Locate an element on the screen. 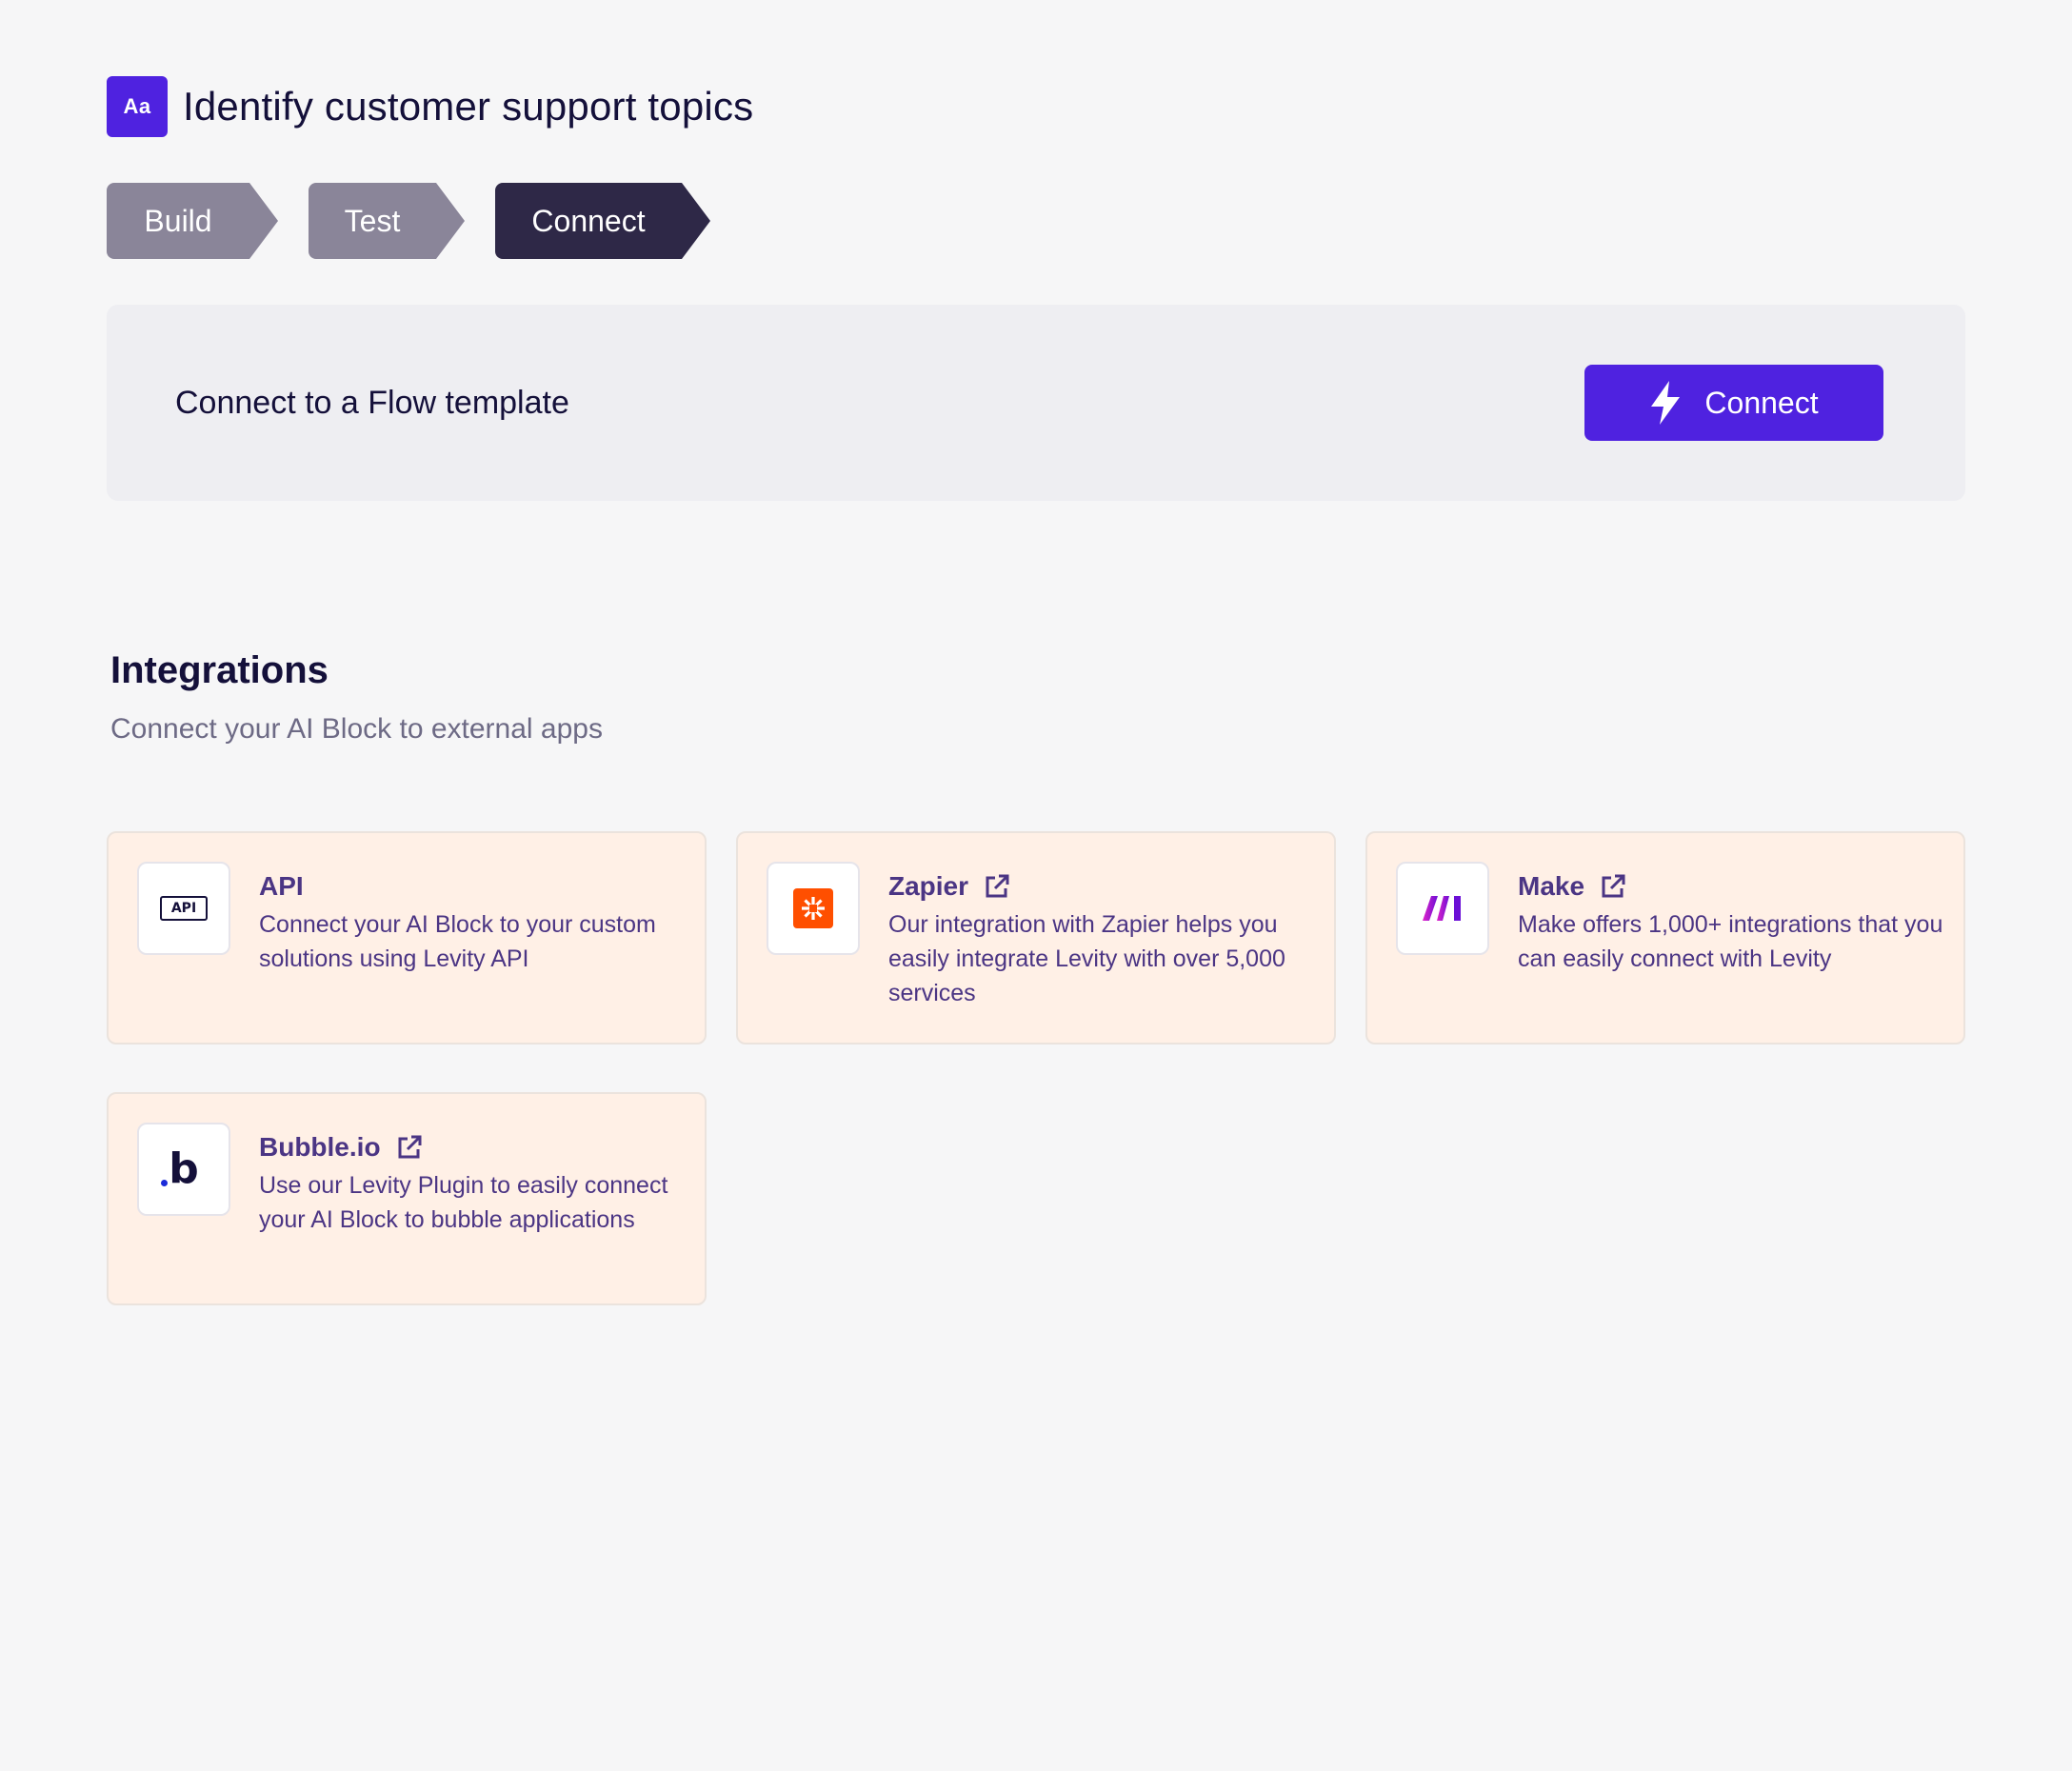 This screenshot has width=2072, height=1771. integrations-title: Integrations is located at coordinates (219, 670).